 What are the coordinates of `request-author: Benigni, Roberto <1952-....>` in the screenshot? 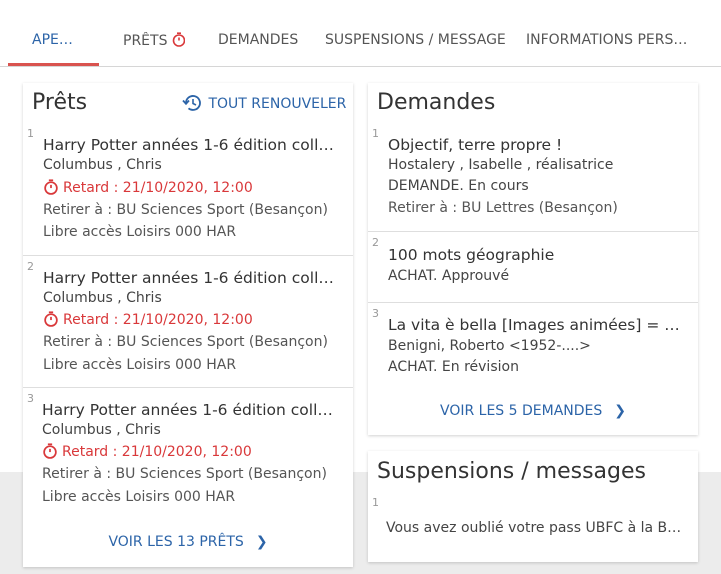 It's located at (489, 346).